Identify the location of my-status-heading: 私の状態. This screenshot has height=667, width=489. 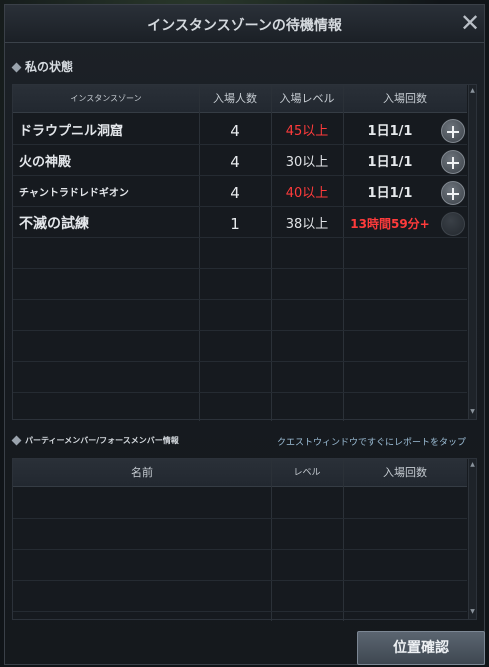
(42, 66).